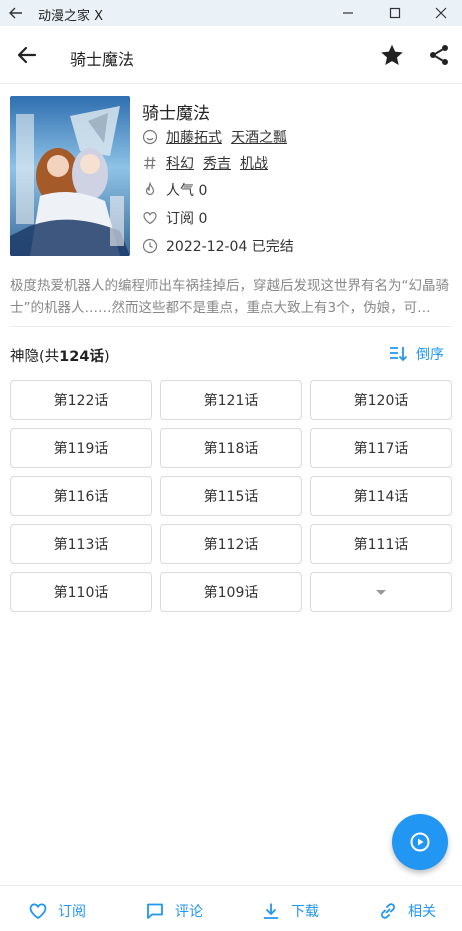 The height and width of the screenshot is (931, 462). Describe the element at coordinates (441, 13) in the screenshot. I see `close-icon` at that location.